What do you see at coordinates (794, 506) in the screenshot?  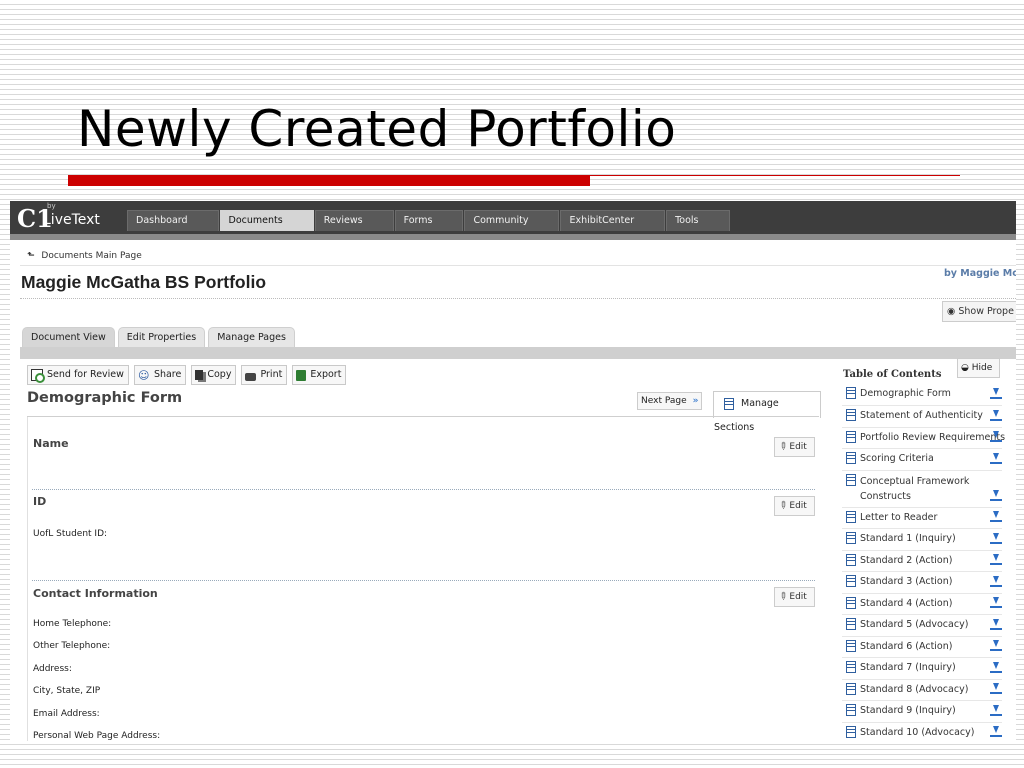 I see `edit-id-button: ✎Edit` at bounding box center [794, 506].